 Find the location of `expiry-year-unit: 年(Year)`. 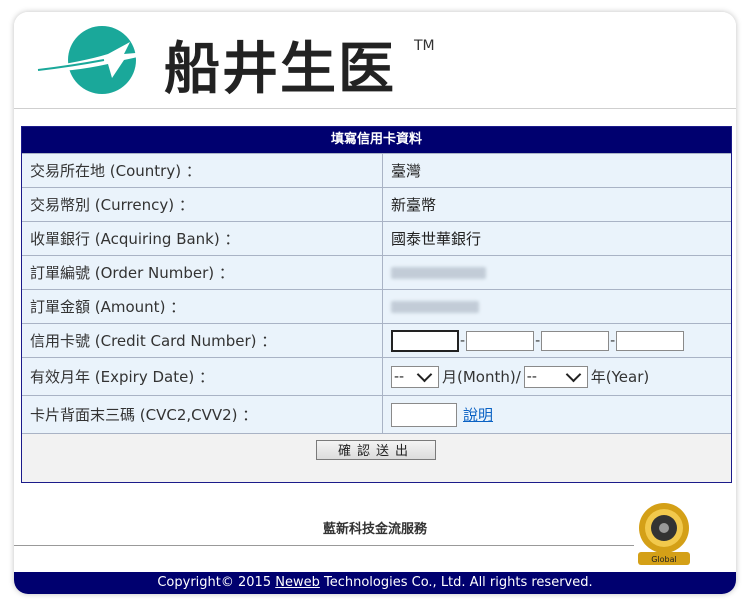

expiry-year-unit: 年(Year) is located at coordinates (620, 377).